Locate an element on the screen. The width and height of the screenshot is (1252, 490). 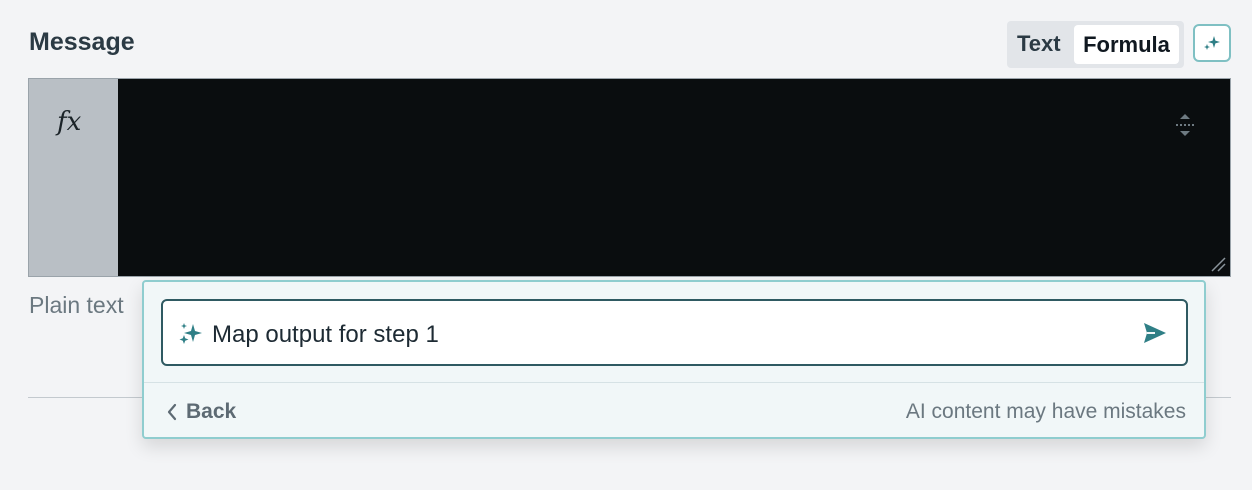
ai-assist-button is located at coordinates (1212, 43).